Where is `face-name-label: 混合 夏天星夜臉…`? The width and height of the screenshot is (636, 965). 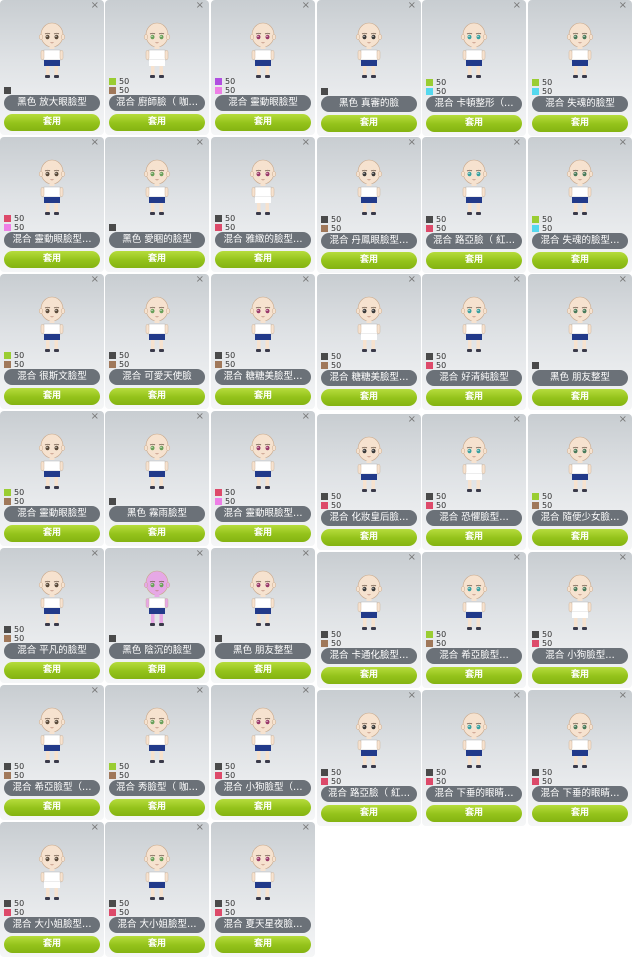 face-name-label: 混合 夏天星夜臉… is located at coordinates (263, 925).